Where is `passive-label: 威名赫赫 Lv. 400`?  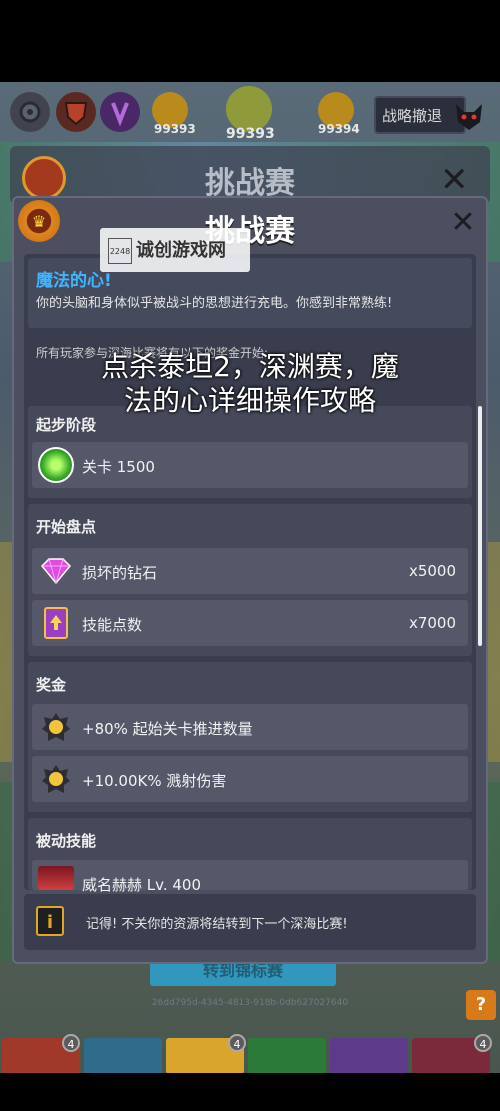 passive-label: 威名赫赫 Lv. 400 is located at coordinates (142, 885).